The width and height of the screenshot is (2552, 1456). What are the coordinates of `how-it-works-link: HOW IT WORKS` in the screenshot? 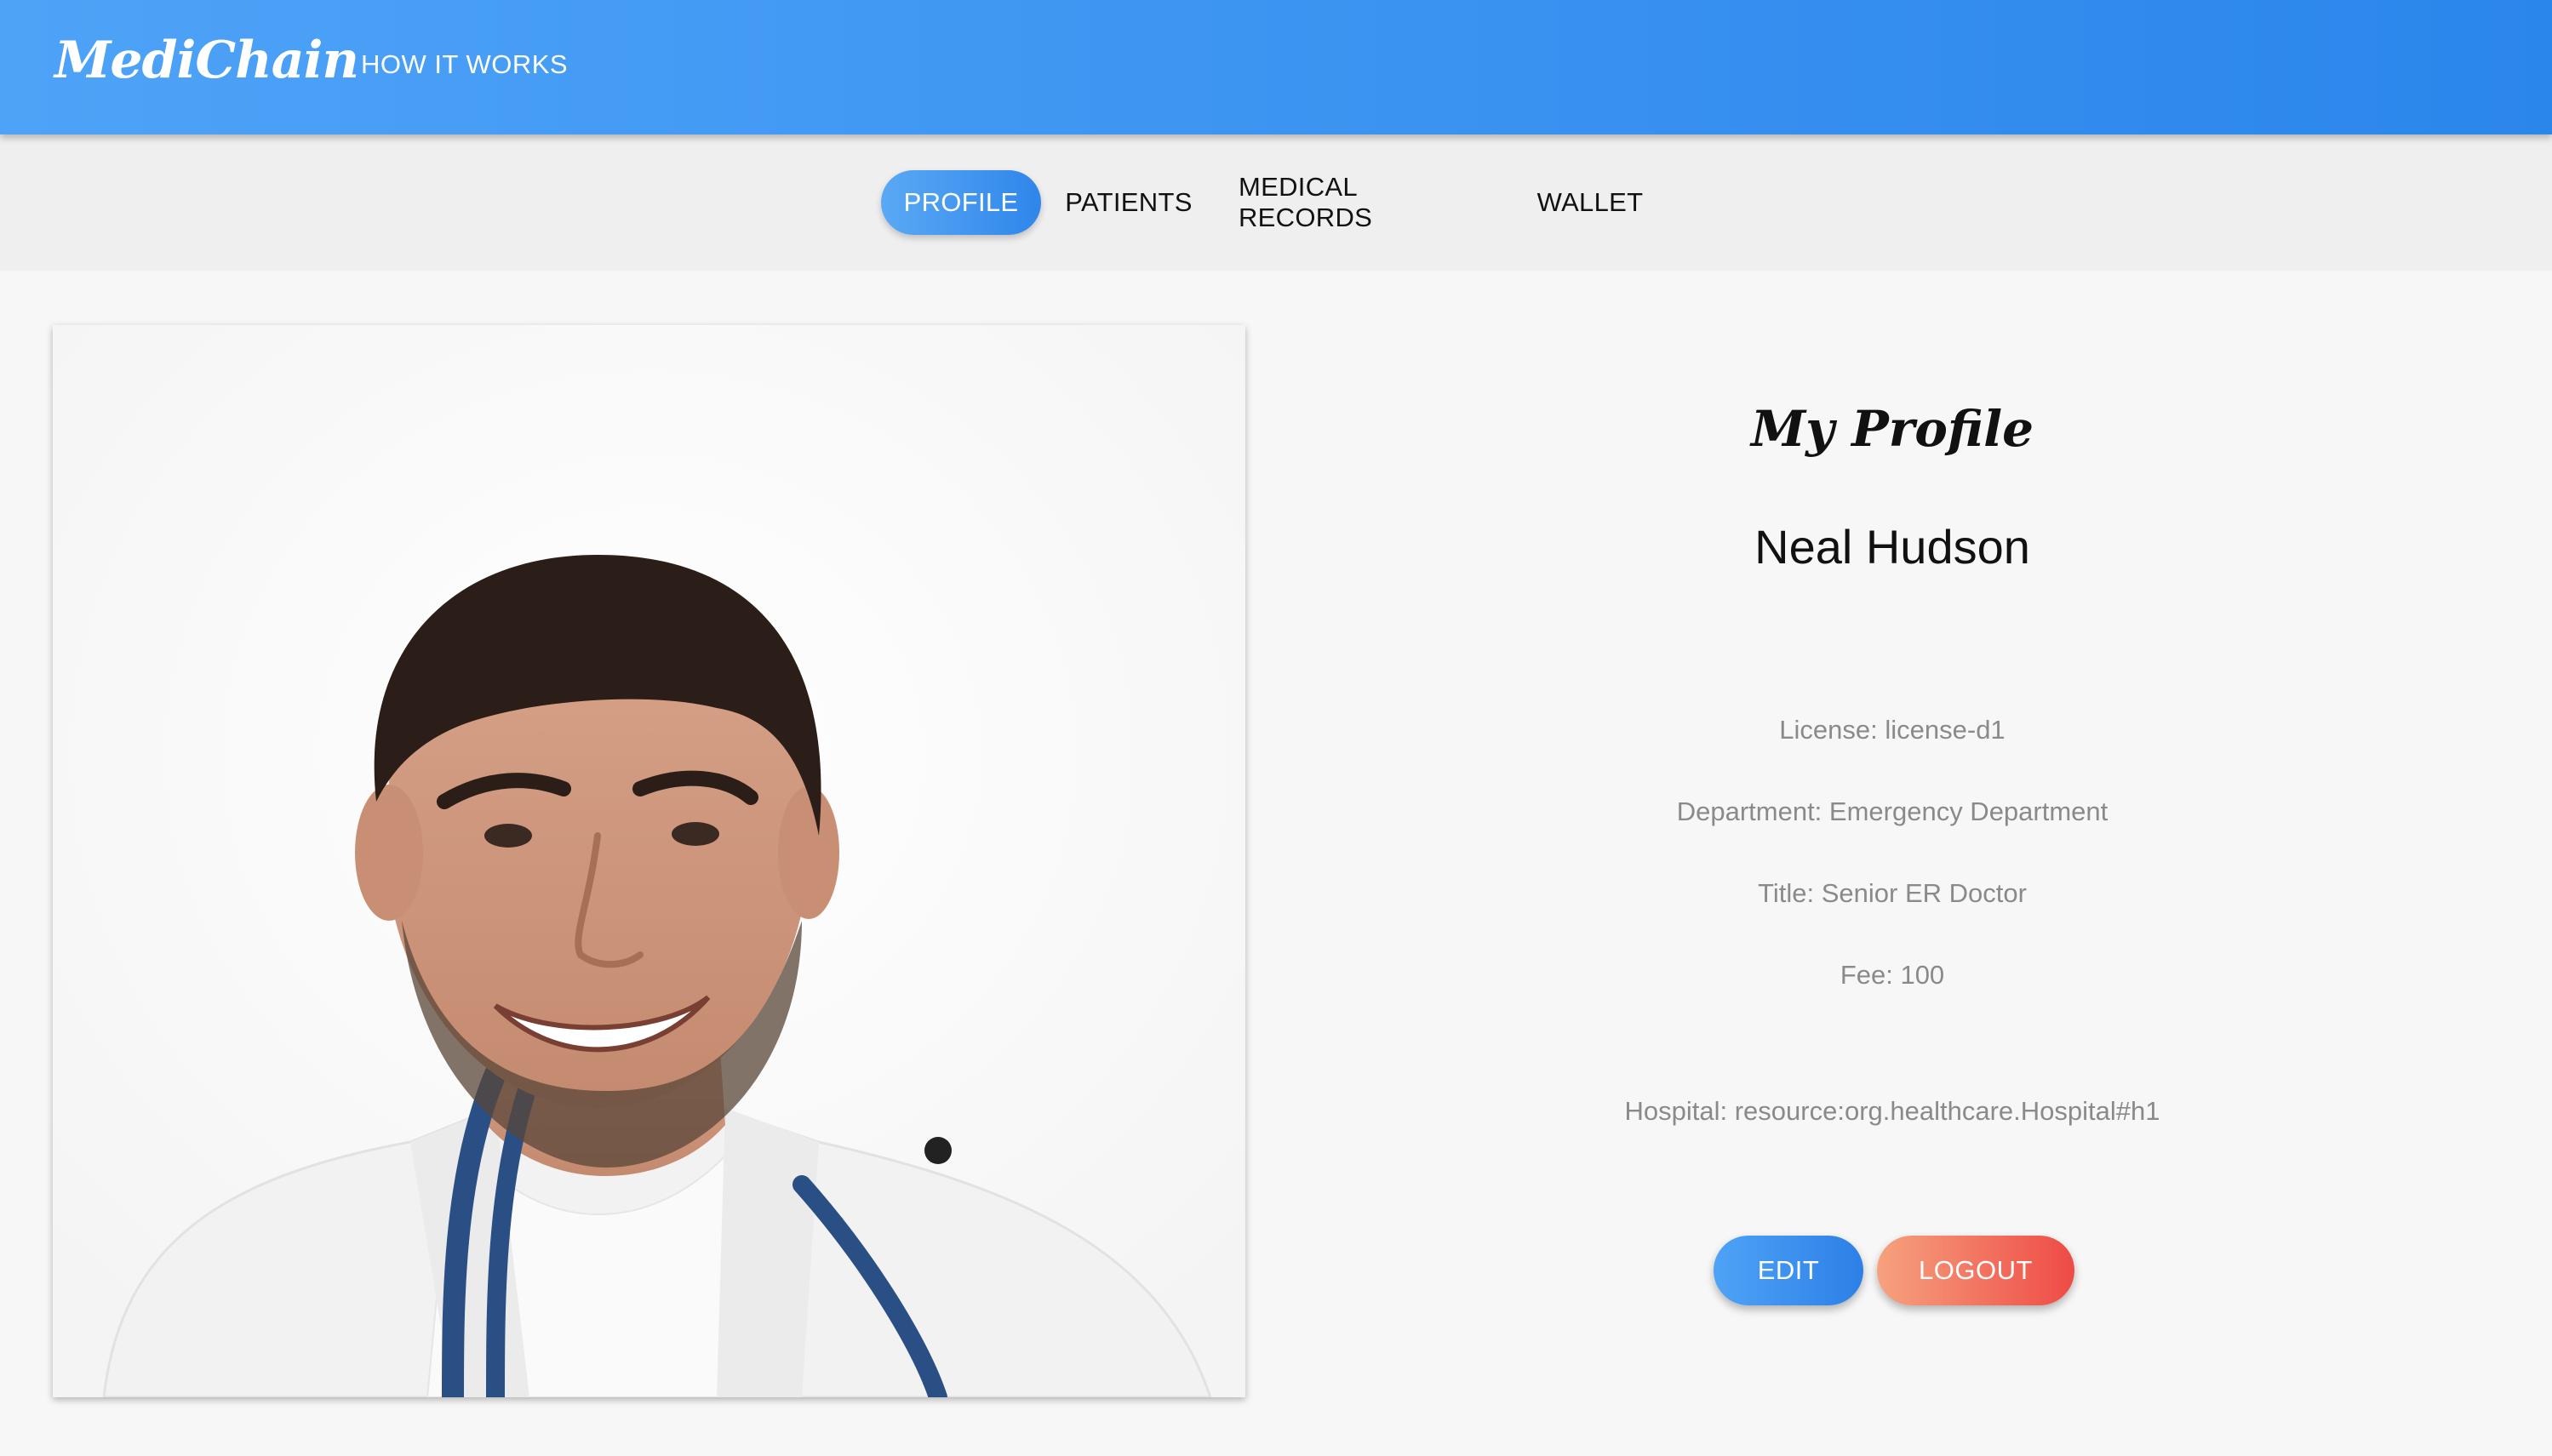 It's located at (465, 65).